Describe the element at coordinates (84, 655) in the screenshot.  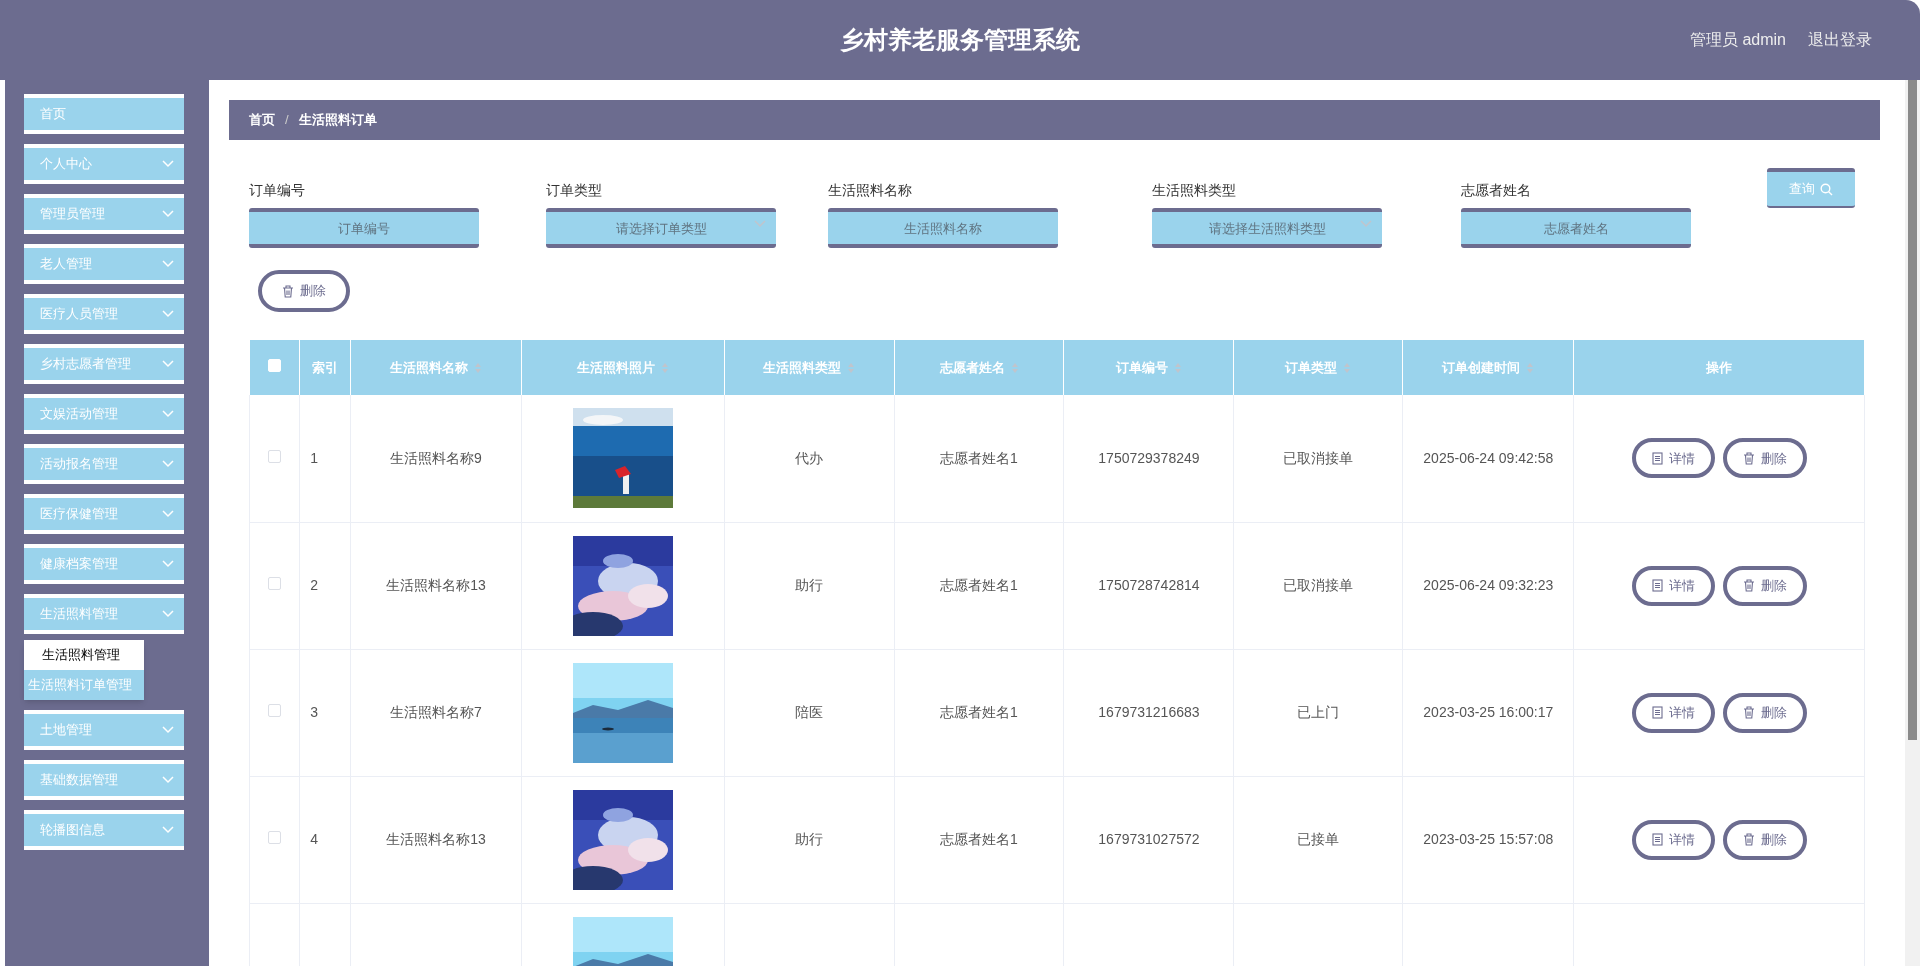
I see `submenu-item: 生活照料管理` at that location.